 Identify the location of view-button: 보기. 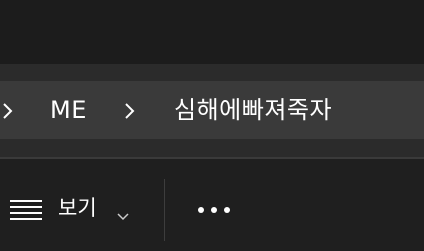
(75, 209).